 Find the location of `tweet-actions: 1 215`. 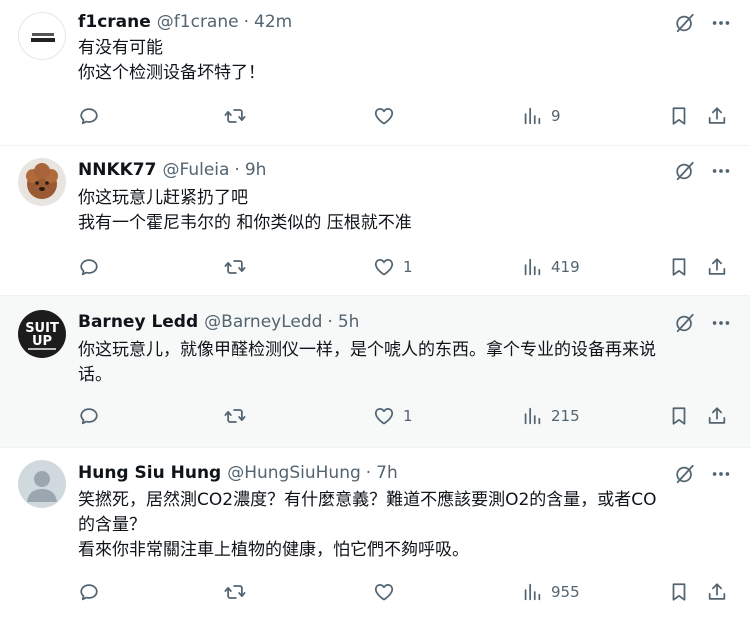

tweet-actions: 1 215 is located at coordinates (403, 416).